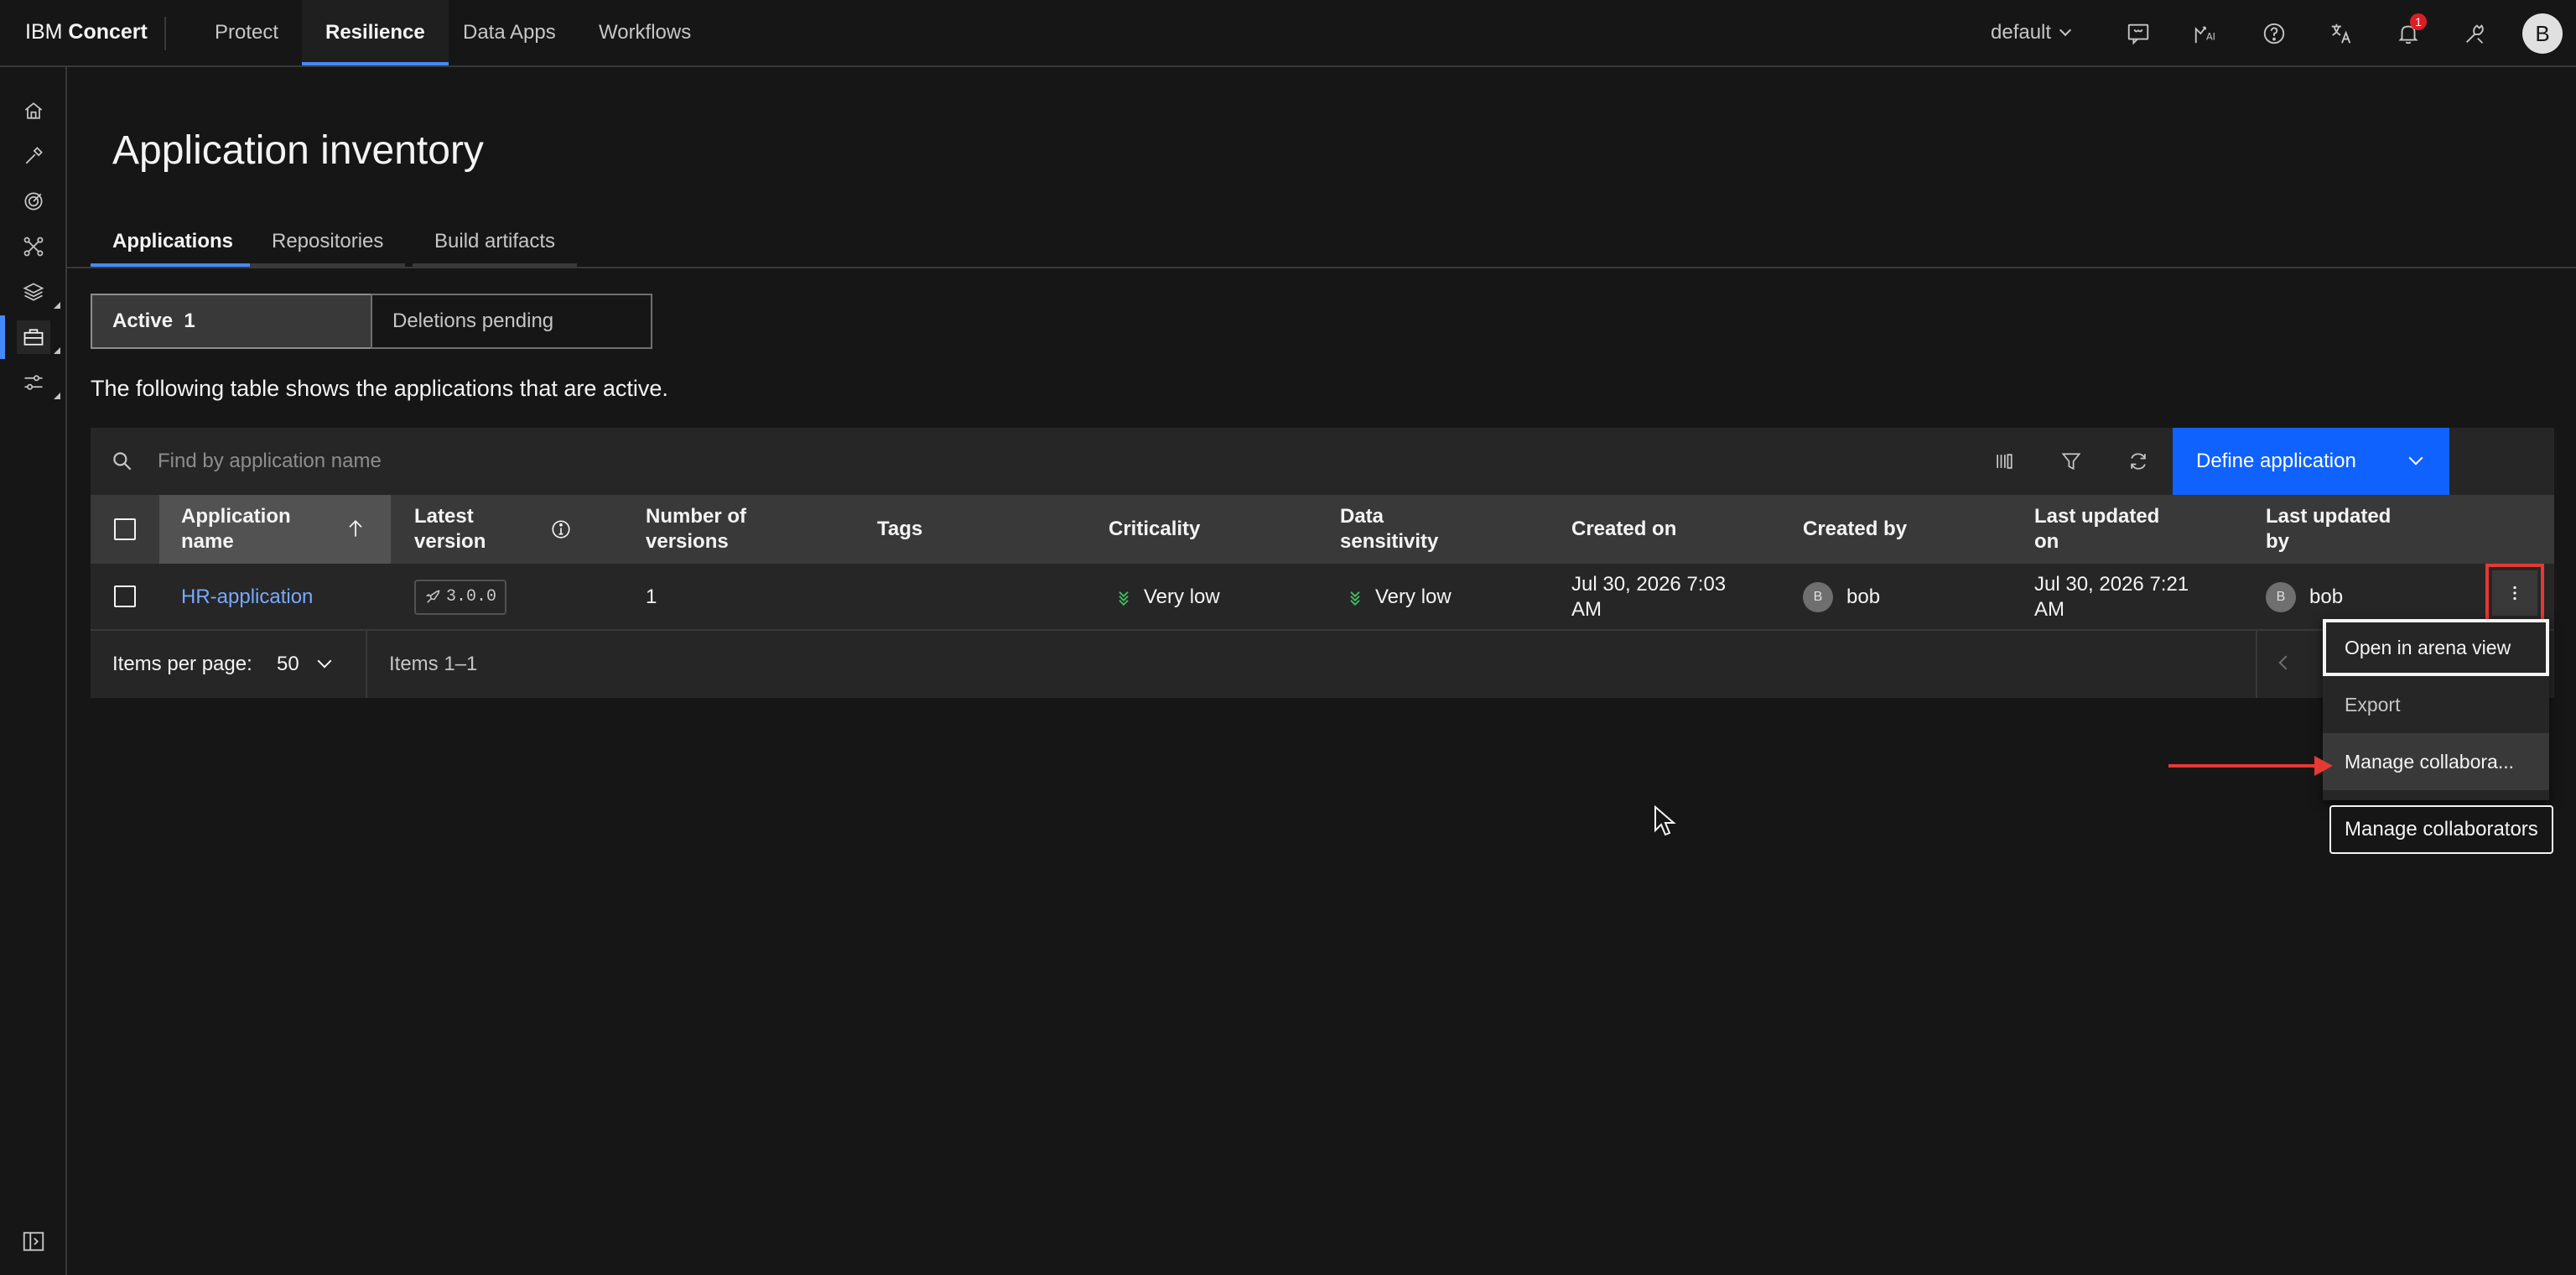 Image resolution: width=2576 pixels, height=1275 pixels. What do you see at coordinates (2341, 33) in the screenshot?
I see `translate-icon` at bounding box center [2341, 33].